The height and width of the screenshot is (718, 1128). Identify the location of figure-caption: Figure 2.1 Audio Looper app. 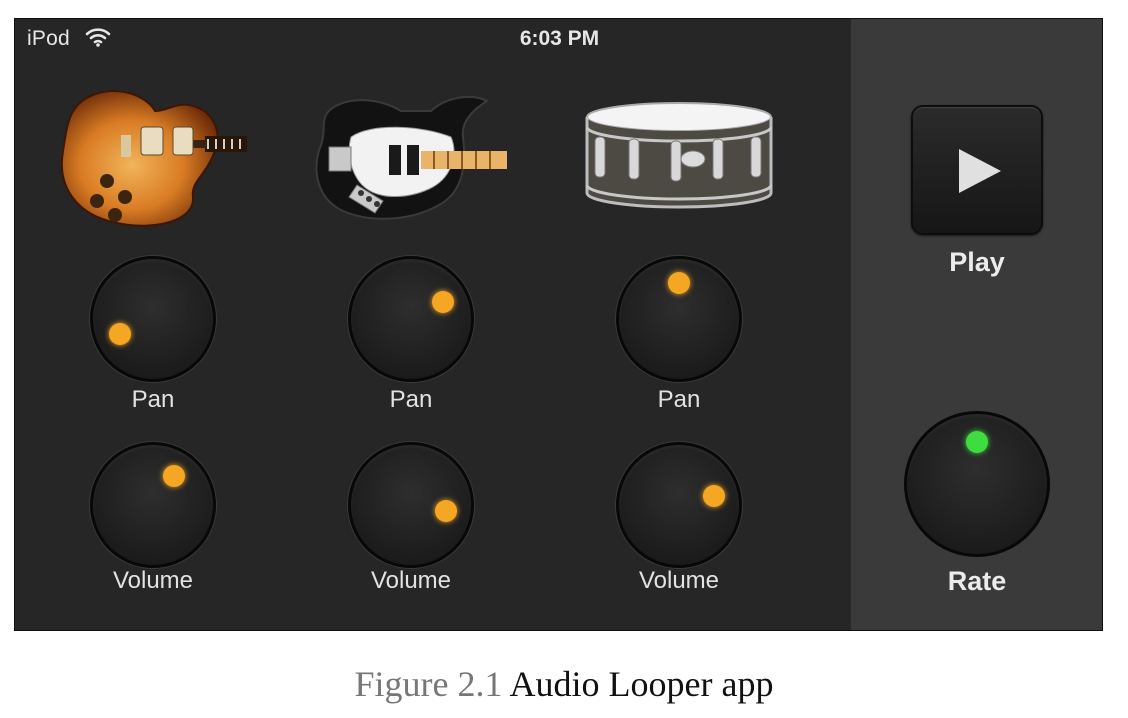
(564, 684).